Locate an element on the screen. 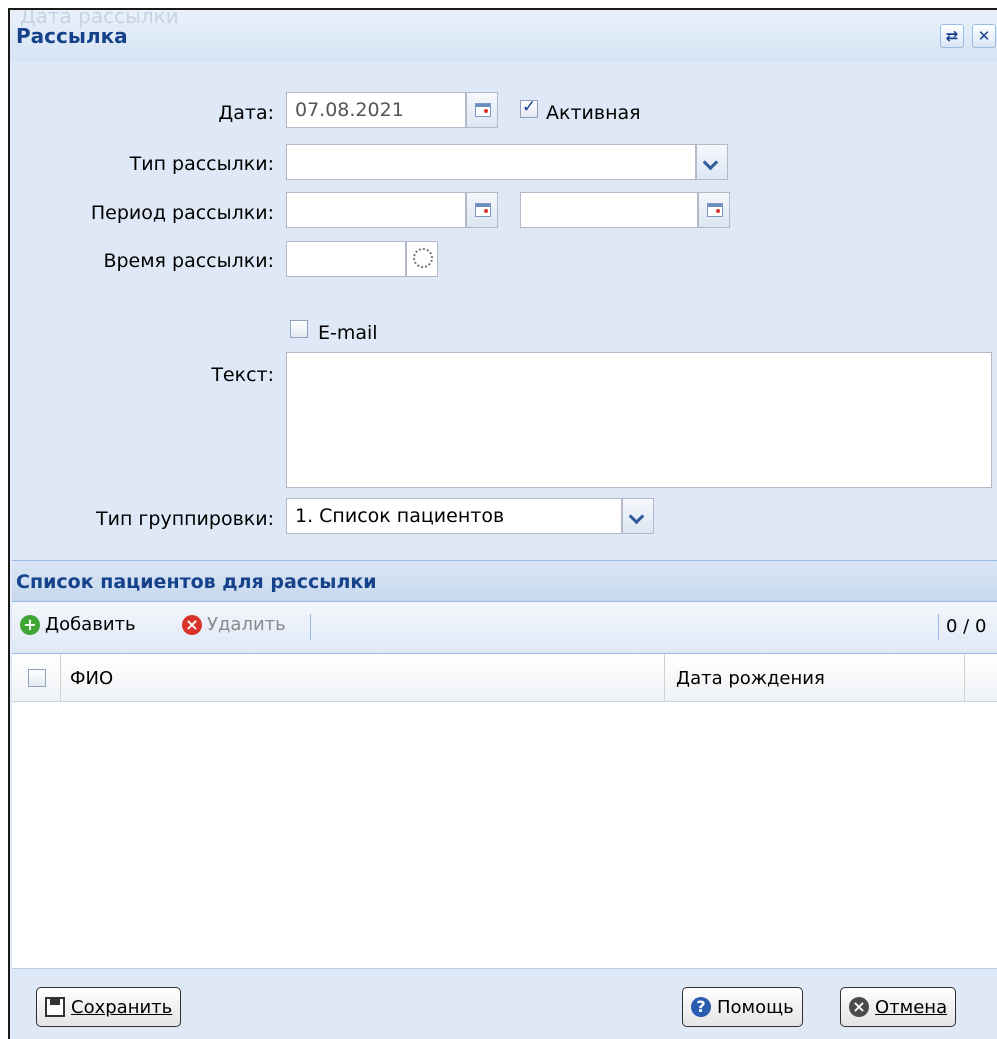  clock-icon is located at coordinates (423, 258).